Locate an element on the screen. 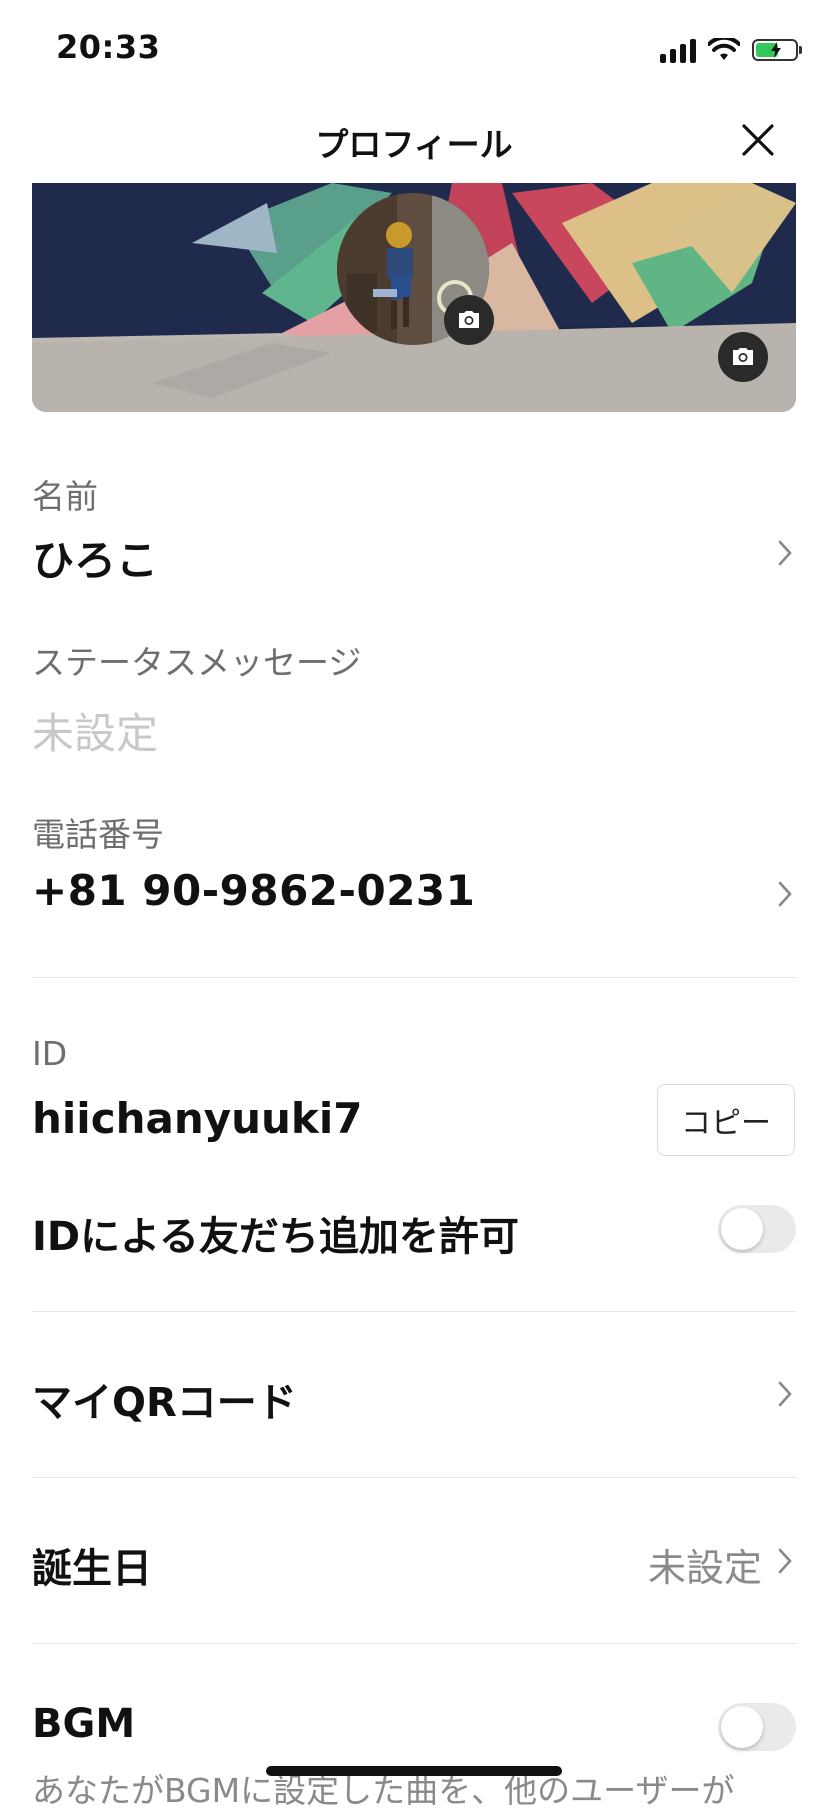 This screenshot has width=828, height=1812. name-label: 名前 is located at coordinates (65, 496).